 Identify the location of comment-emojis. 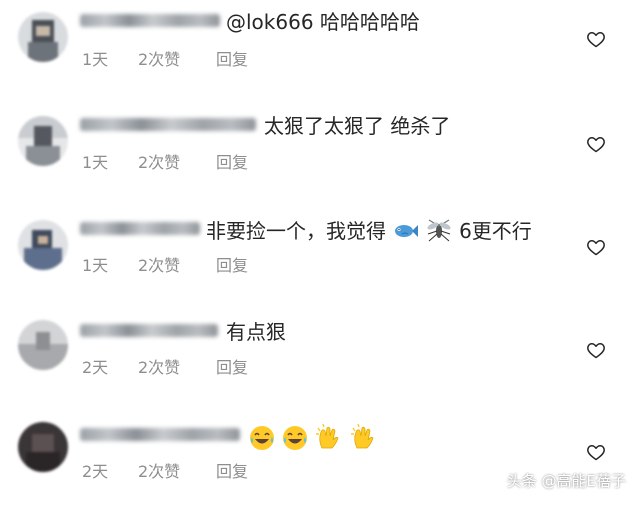
(313, 436).